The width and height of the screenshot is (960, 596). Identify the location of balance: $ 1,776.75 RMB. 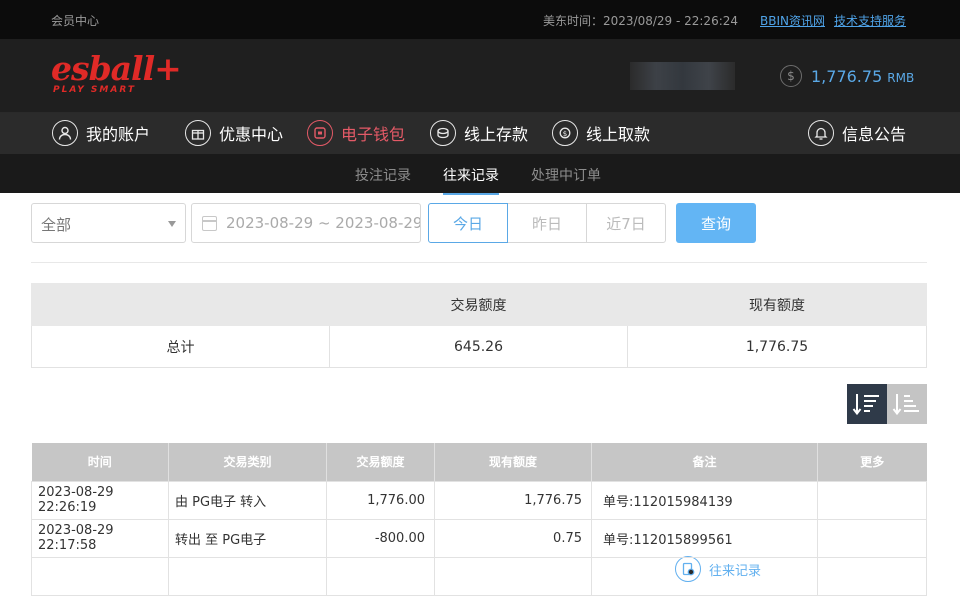
(847, 76).